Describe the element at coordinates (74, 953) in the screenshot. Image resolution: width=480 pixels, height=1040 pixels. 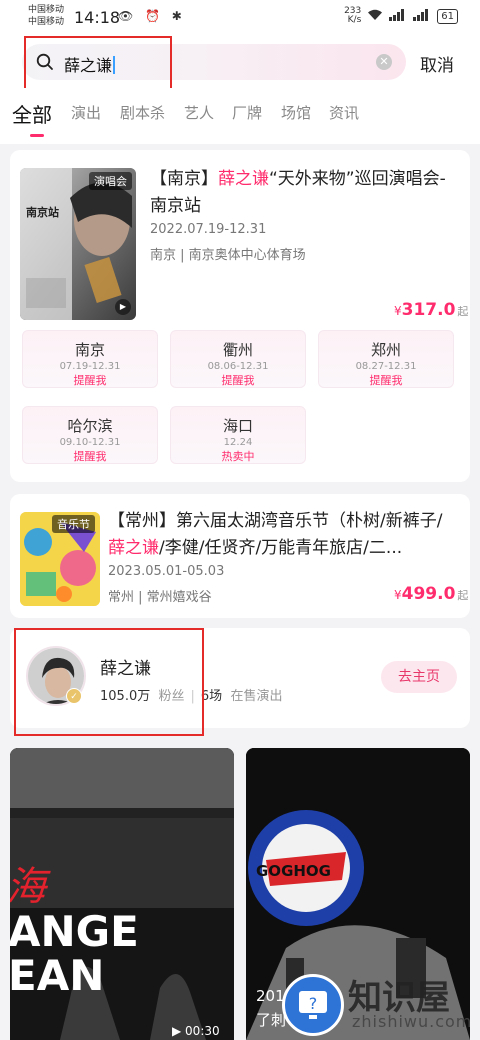
I see `stage-sign-text: ANGE EAN` at that location.